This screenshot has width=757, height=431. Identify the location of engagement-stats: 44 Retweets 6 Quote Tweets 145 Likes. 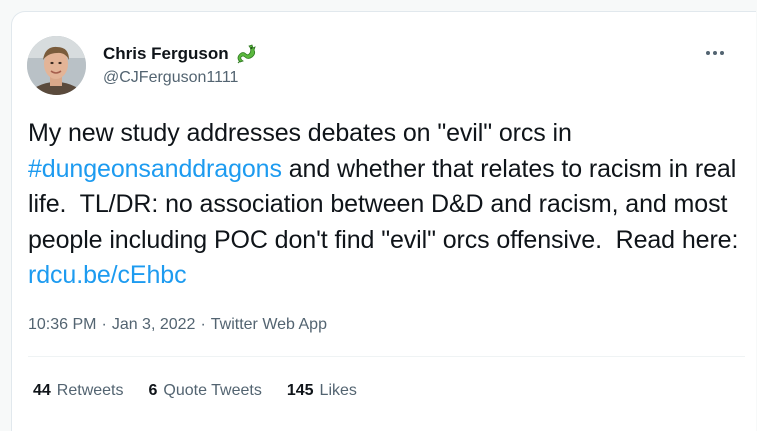
(207, 391).